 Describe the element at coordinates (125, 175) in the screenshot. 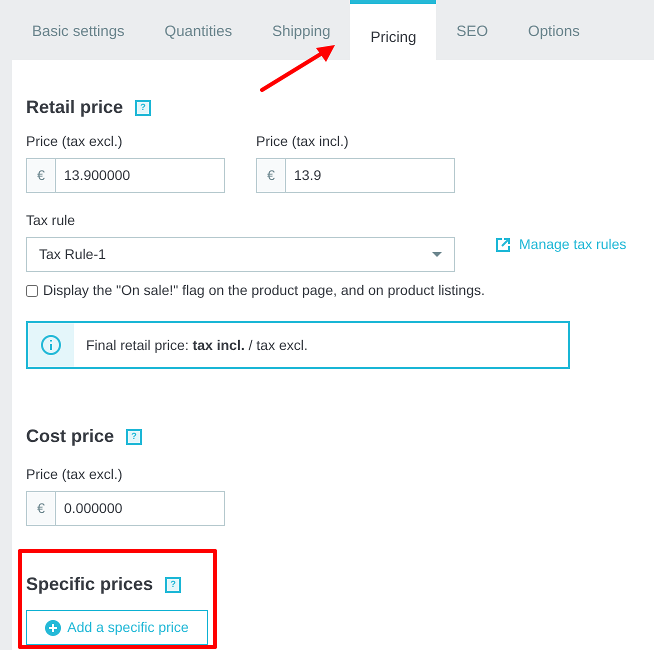

I see `price-field: € 13.900000` at that location.